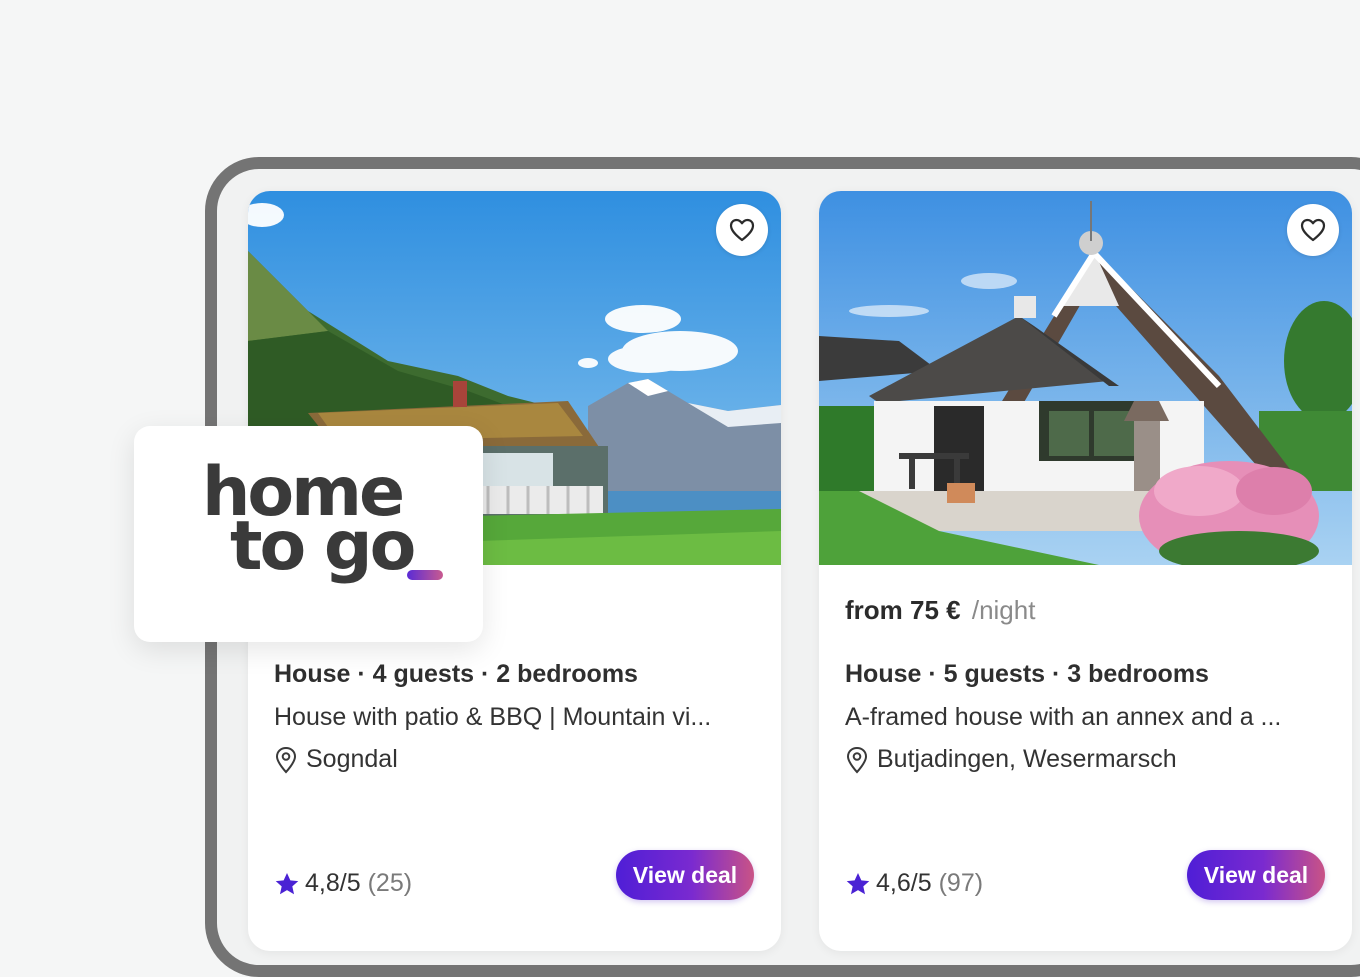  What do you see at coordinates (1027, 759) in the screenshot?
I see `location-text: Butjadingen, Wesermarsch` at bounding box center [1027, 759].